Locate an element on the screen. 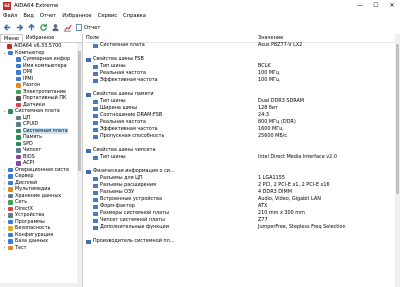 The image size is (400, 287). grid-field-label: Свойства шины чипсета is located at coordinates (124, 150).